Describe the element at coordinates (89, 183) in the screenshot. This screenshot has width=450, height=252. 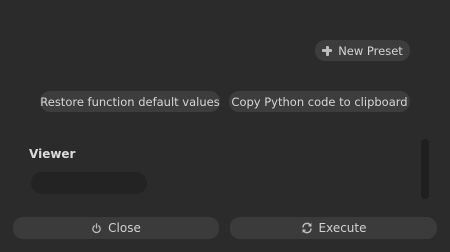
I see `viewer-field` at that location.